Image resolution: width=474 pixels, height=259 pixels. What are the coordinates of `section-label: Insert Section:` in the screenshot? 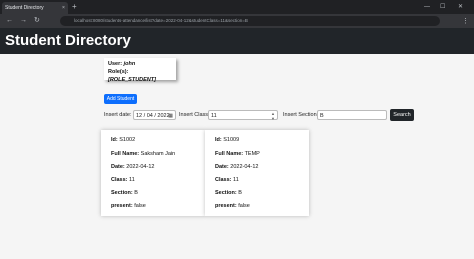 It's located at (301, 115).